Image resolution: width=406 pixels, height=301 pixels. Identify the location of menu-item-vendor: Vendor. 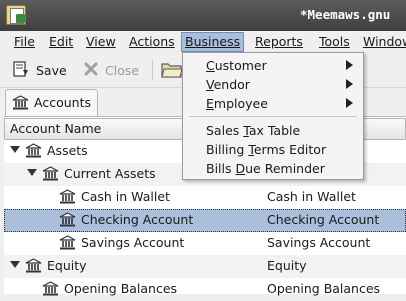
(228, 84).